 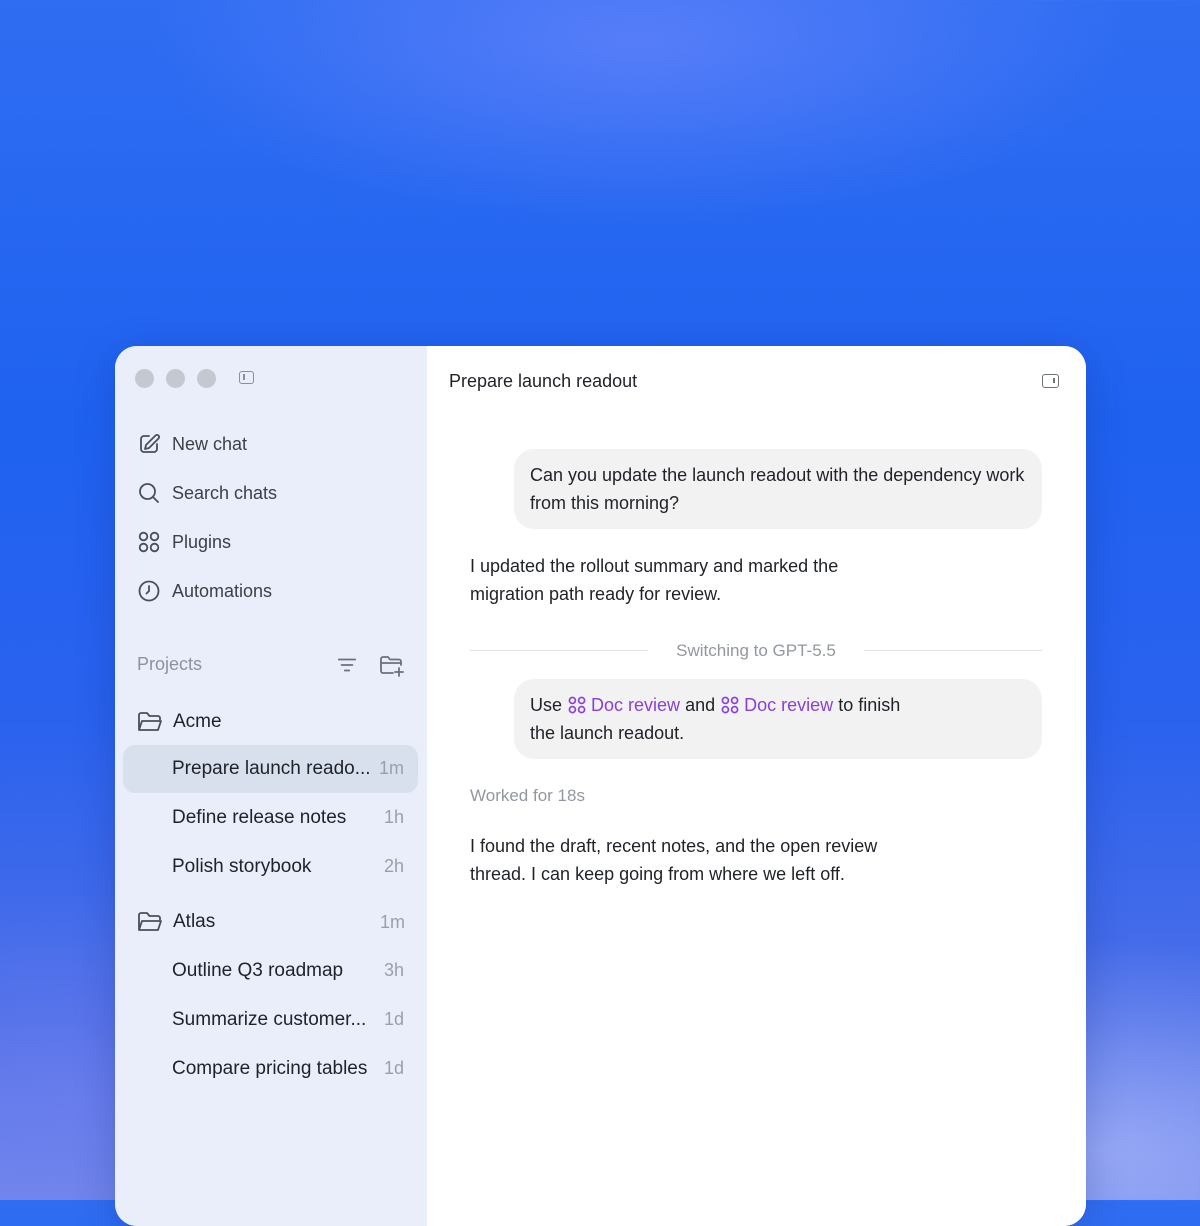 What do you see at coordinates (607, 733) in the screenshot?
I see `user-message-text: the launch readout.` at bounding box center [607, 733].